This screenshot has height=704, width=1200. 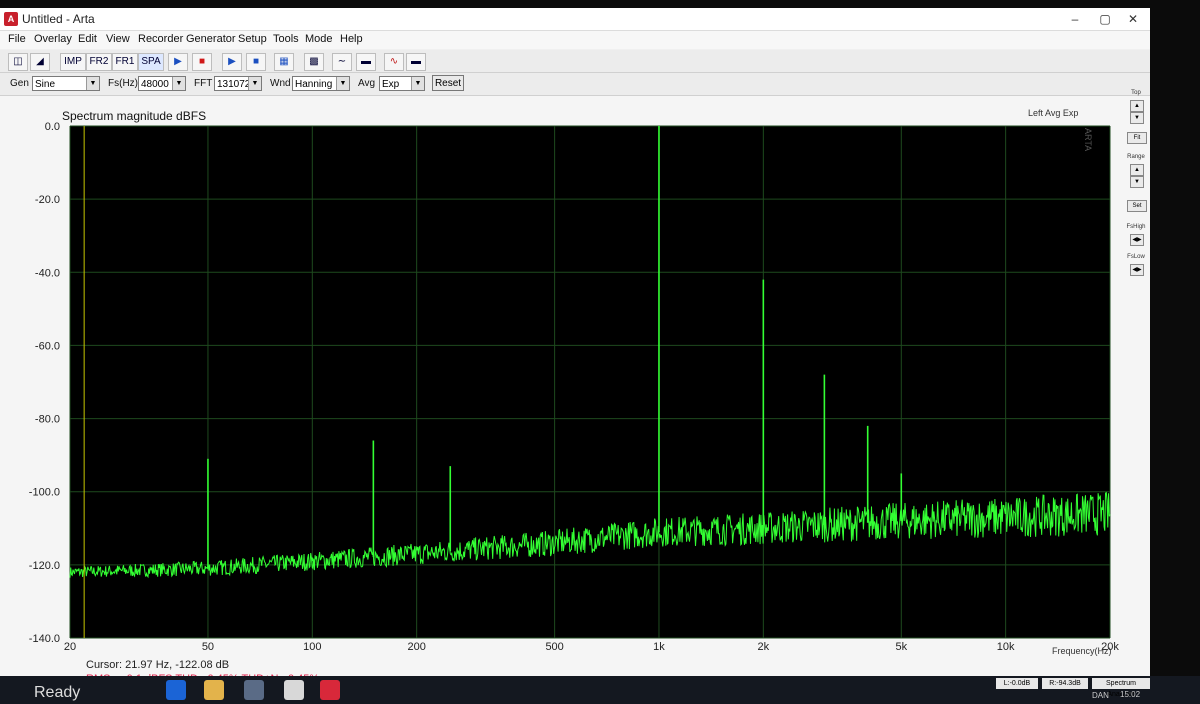 I want to click on top-label: Top, so click(x=1136, y=93).